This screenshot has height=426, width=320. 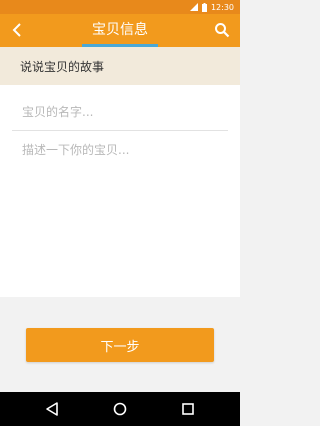 I want to click on home-circle-icon, so click(x=120, y=409).